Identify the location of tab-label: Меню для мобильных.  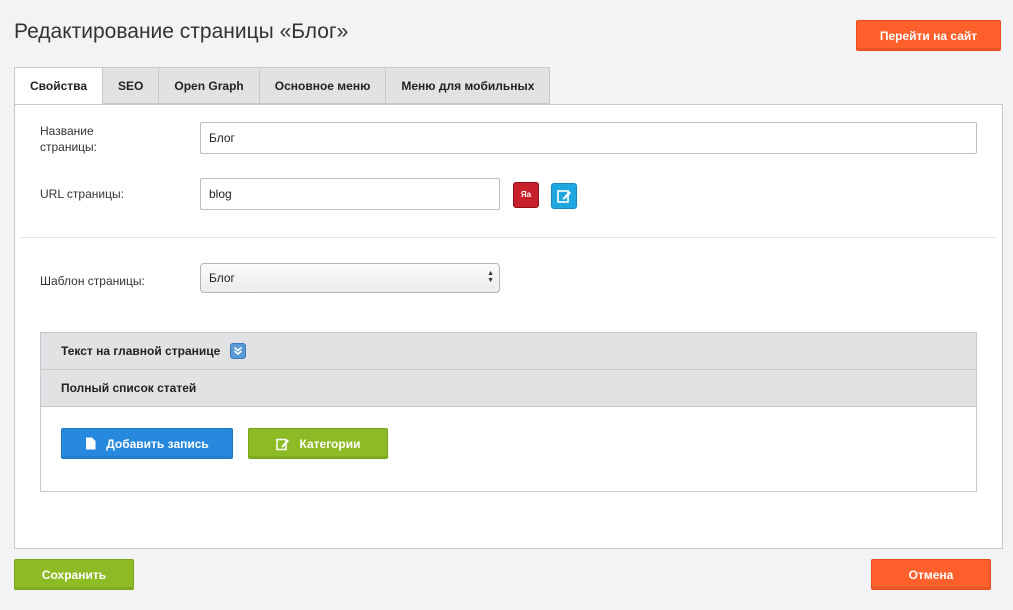
(468, 85).